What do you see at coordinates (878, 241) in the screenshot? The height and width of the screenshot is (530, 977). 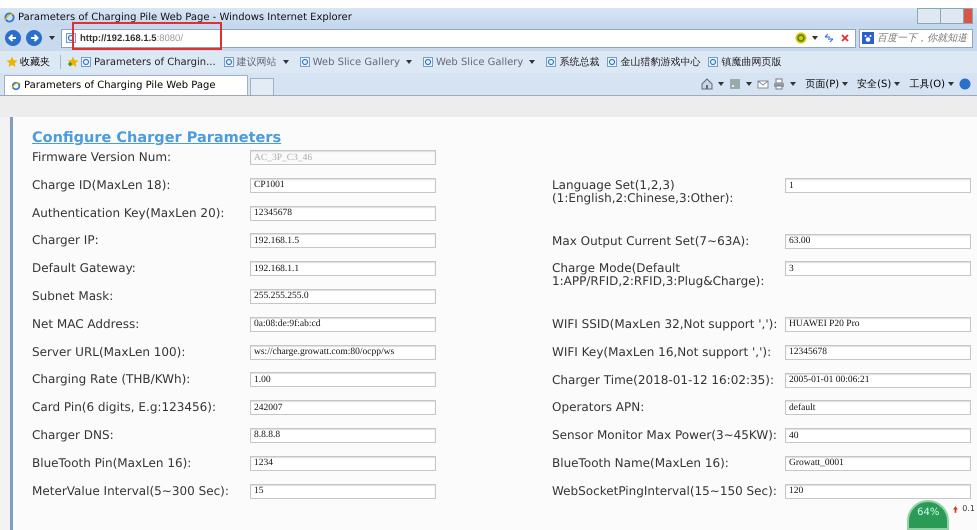 I see `input-field: 63.00` at bounding box center [878, 241].